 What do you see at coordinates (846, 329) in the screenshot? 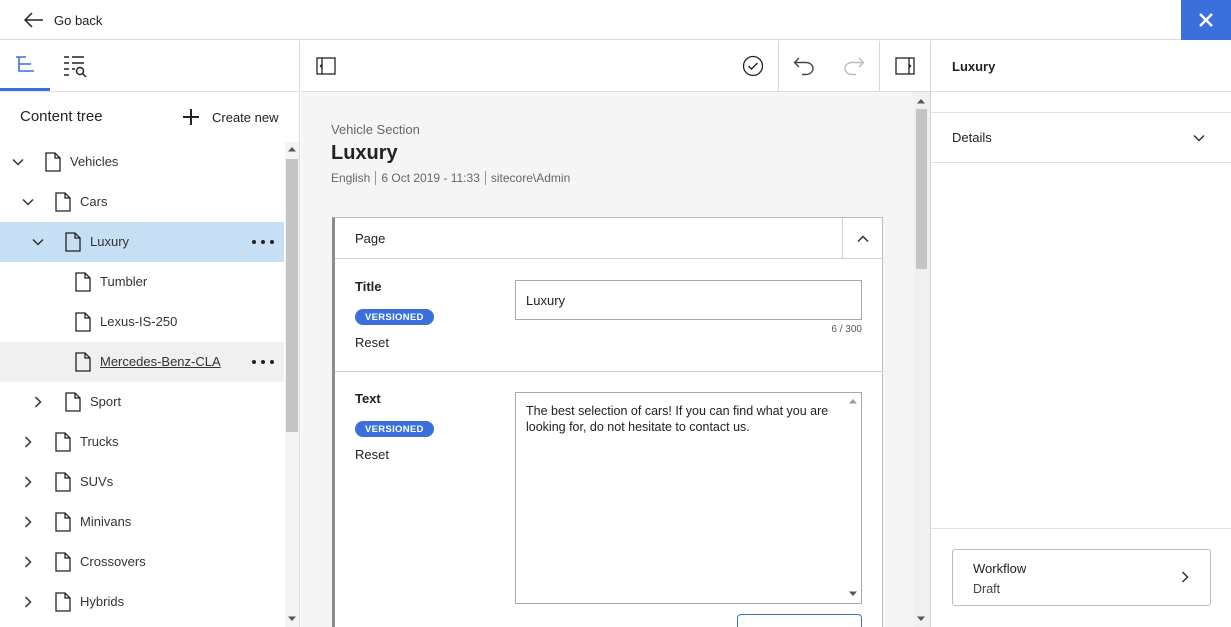
I see `title-char-count: 6 / 300` at bounding box center [846, 329].